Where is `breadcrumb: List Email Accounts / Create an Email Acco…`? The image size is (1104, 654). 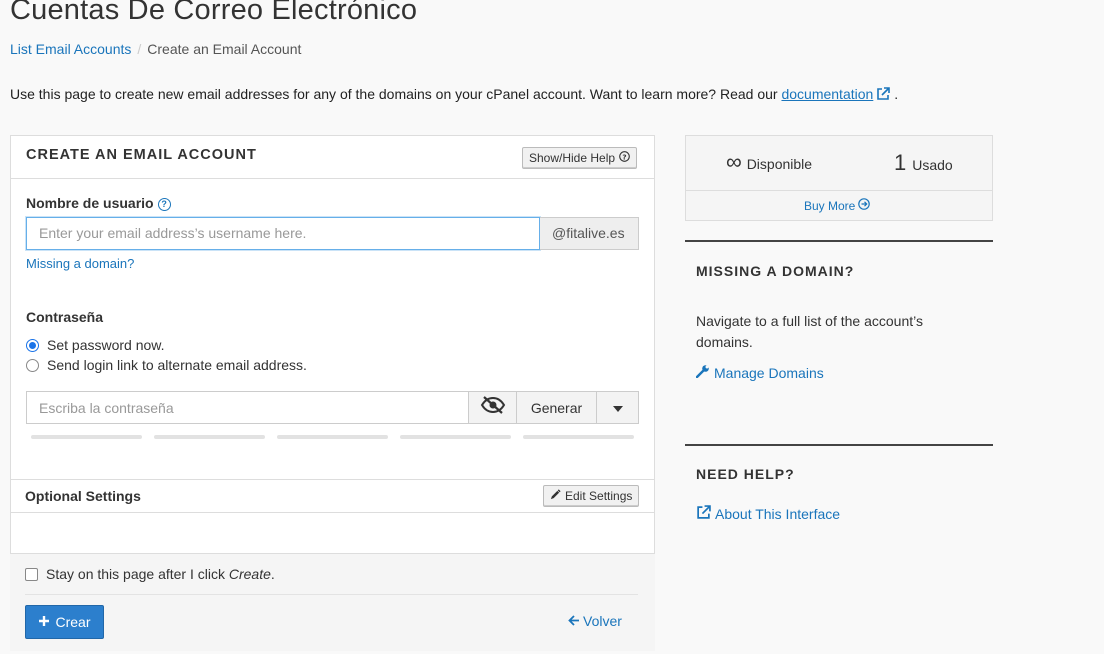 breadcrumb: List Email Accounts / Create an Email Acco… is located at coordinates (155, 49).